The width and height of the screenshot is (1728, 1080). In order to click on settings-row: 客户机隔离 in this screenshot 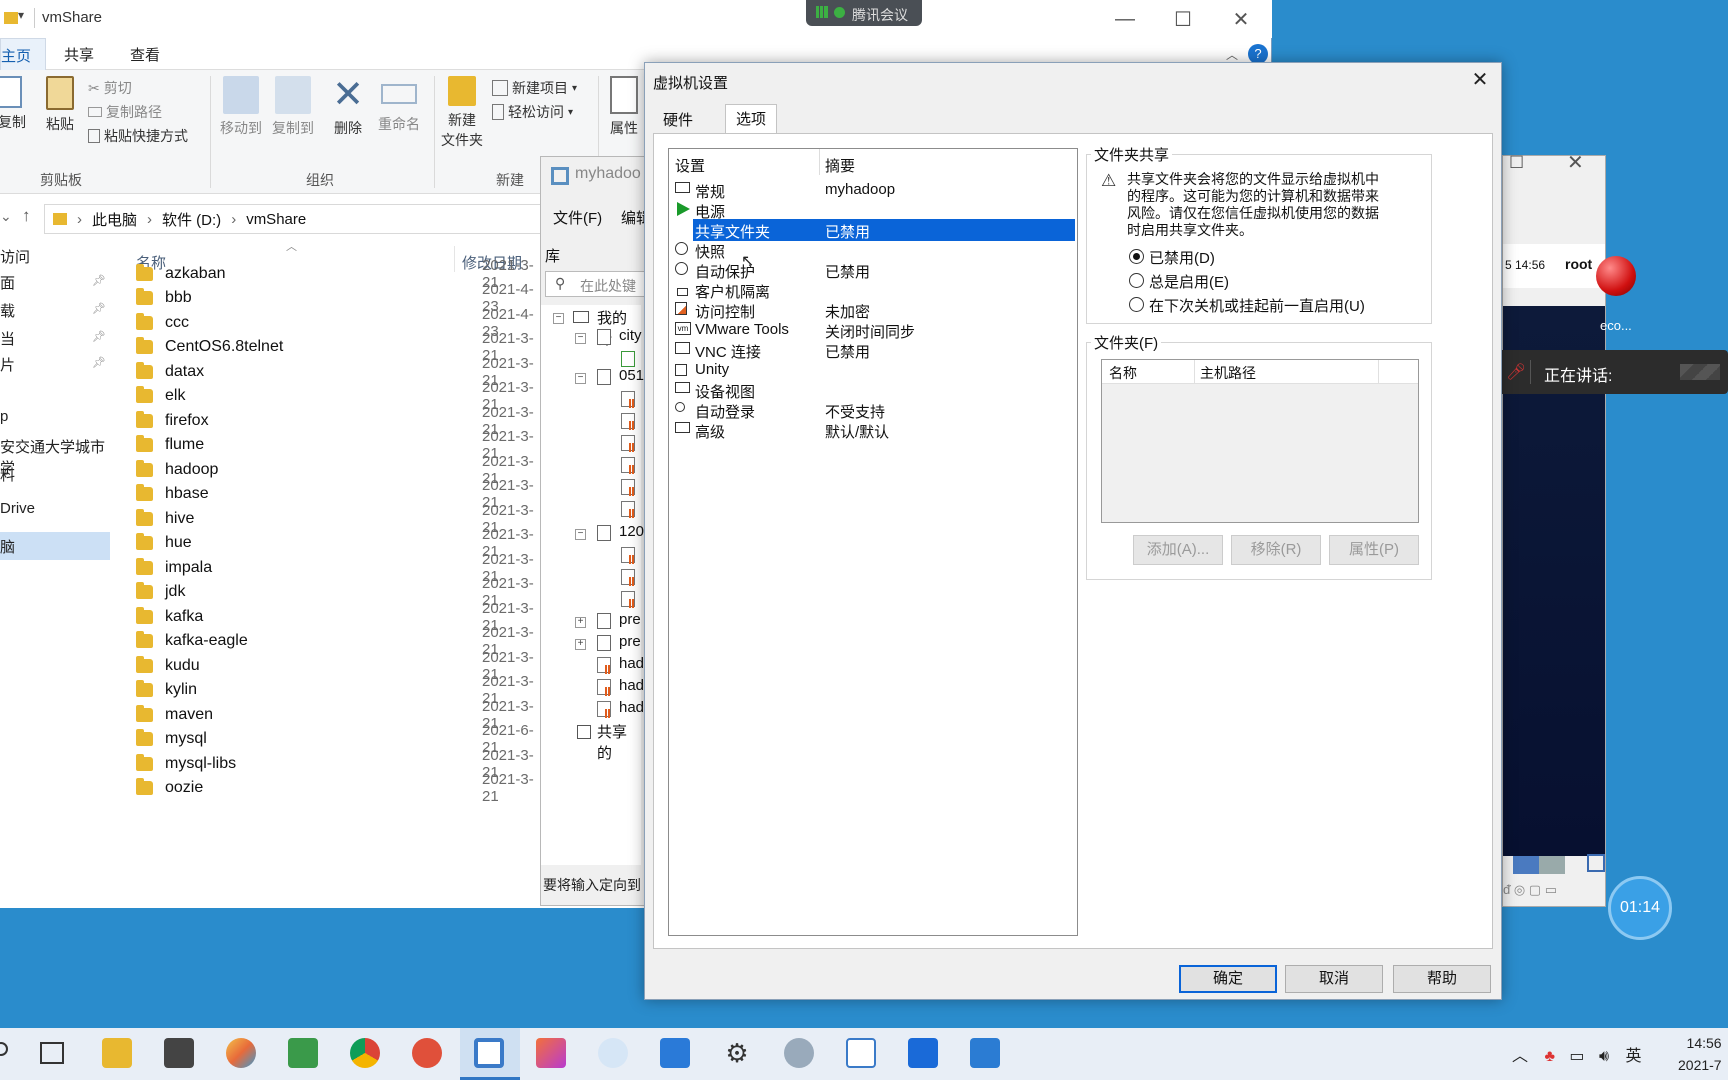, I will do `click(873, 290)`.